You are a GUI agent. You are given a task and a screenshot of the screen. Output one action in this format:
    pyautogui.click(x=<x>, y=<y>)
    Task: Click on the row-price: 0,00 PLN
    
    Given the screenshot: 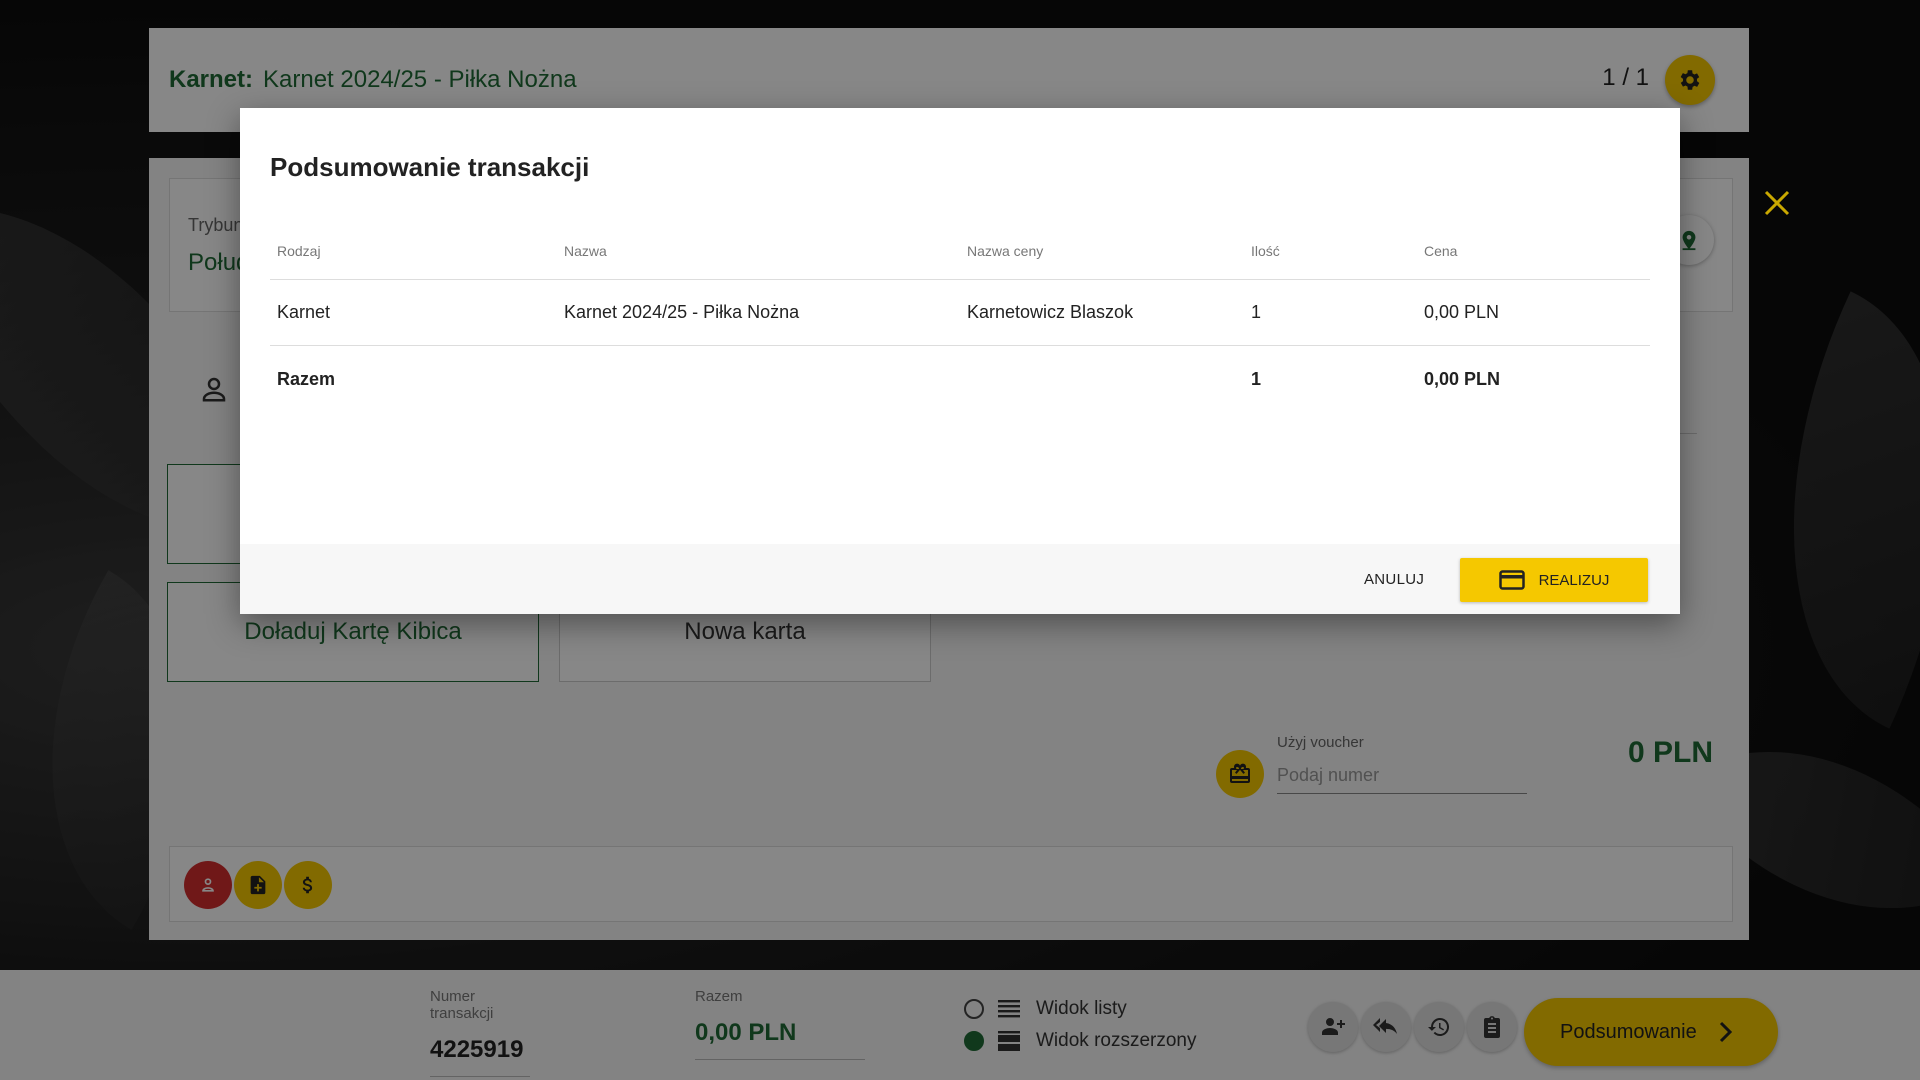 What is the action you would take?
    pyautogui.click(x=1462, y=312)
    